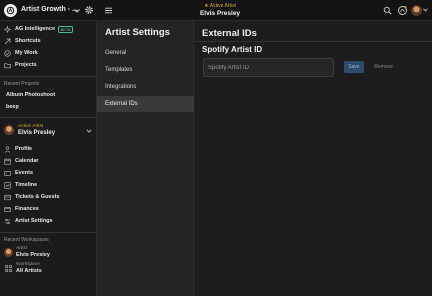 This screenshot has width=432, height=296. Describe the element at coordinates (7, 197) in the screenshot. I see `guests-icon` at that location.